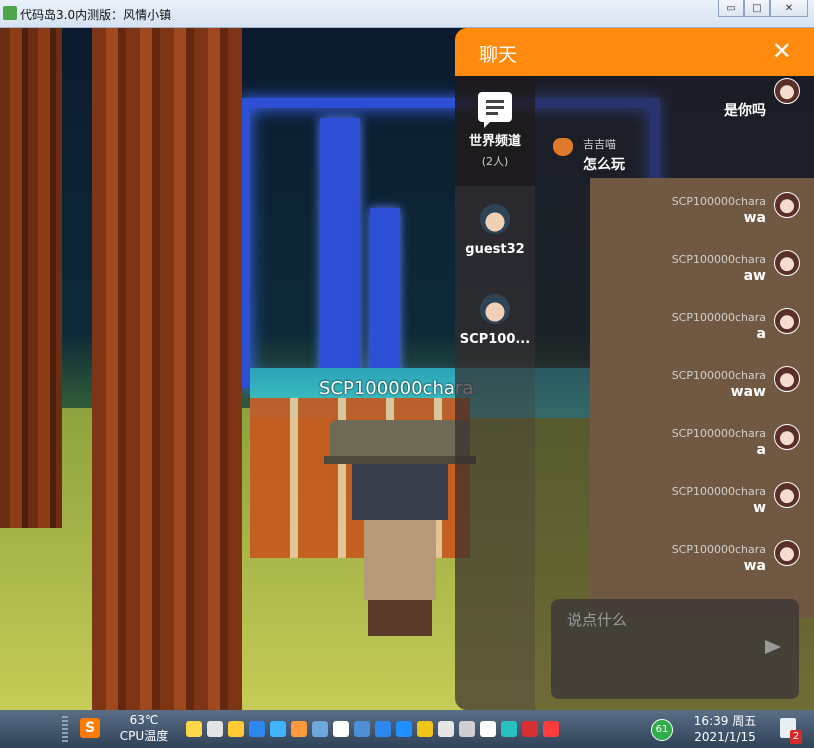  I want to click on tree-trunk-left, so click(31, 278).